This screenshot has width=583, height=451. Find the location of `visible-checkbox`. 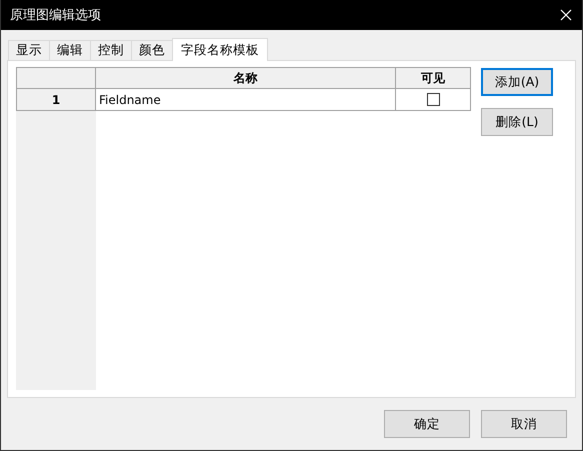

visible-checkbox is located at coordinates (433, 99).